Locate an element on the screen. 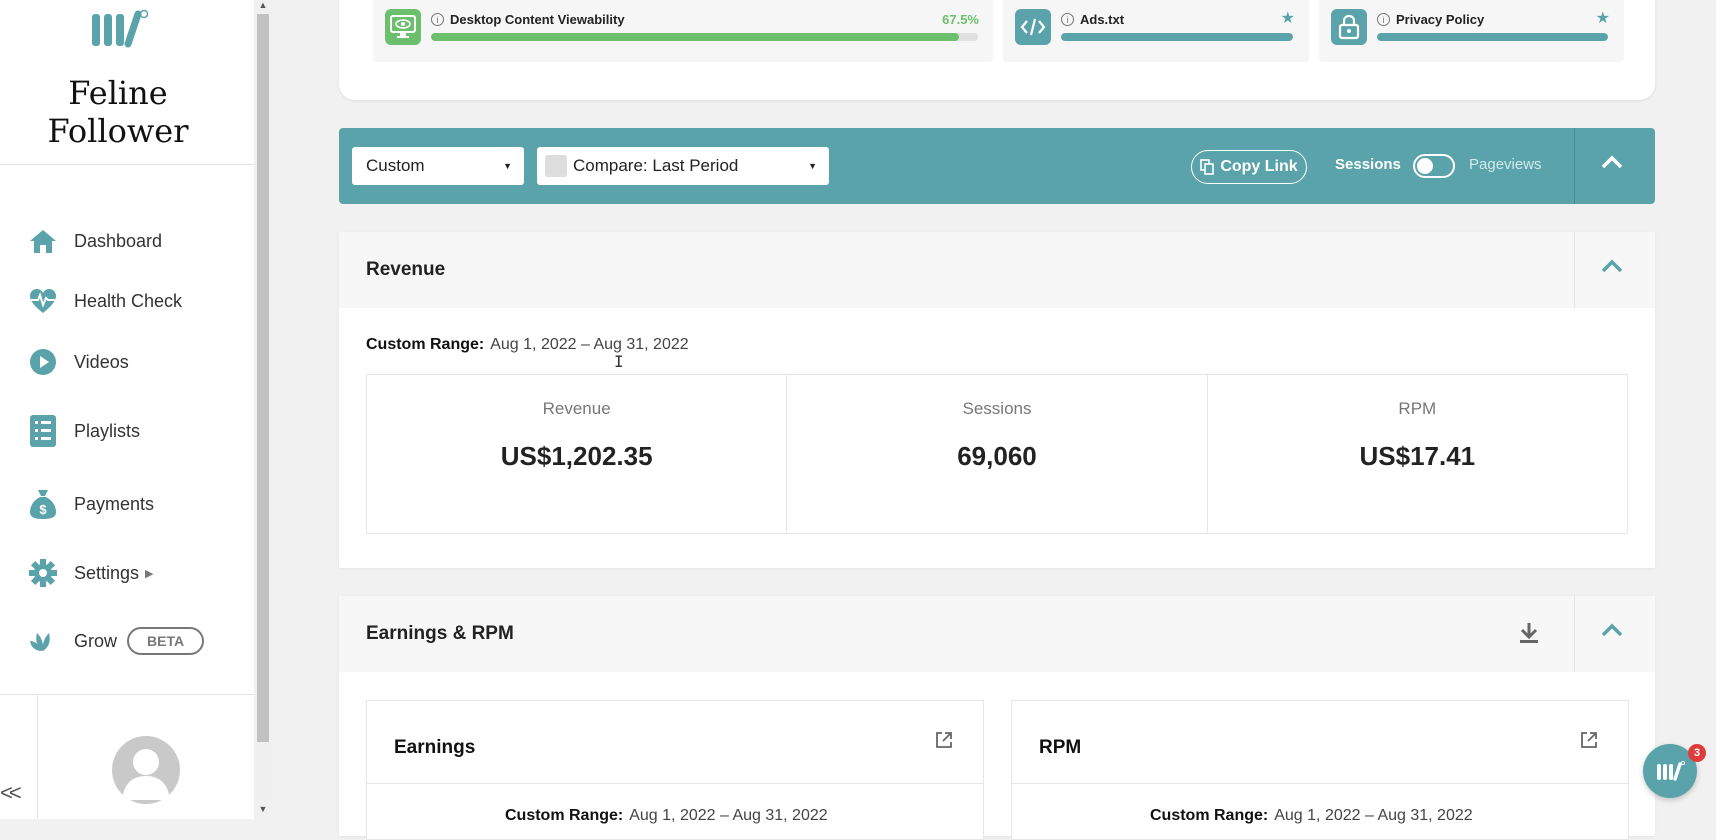  sidebar-item-videos: Videos is located at coordinates (78, 362).